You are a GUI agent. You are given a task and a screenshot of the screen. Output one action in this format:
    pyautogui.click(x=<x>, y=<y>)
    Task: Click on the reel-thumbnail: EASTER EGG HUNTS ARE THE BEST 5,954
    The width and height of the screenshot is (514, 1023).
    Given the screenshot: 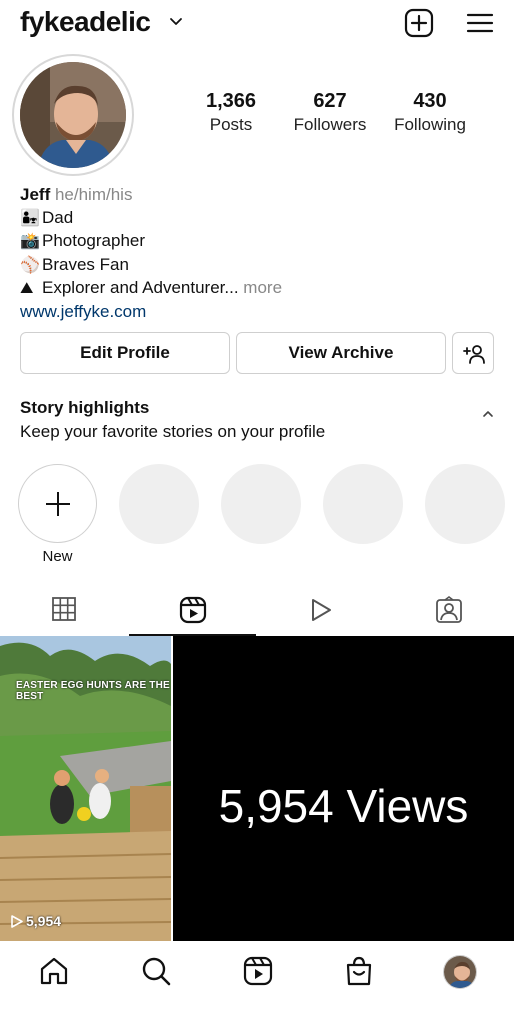 What is the action you would take?
    pyautogui.click(x=85, y=788)
    